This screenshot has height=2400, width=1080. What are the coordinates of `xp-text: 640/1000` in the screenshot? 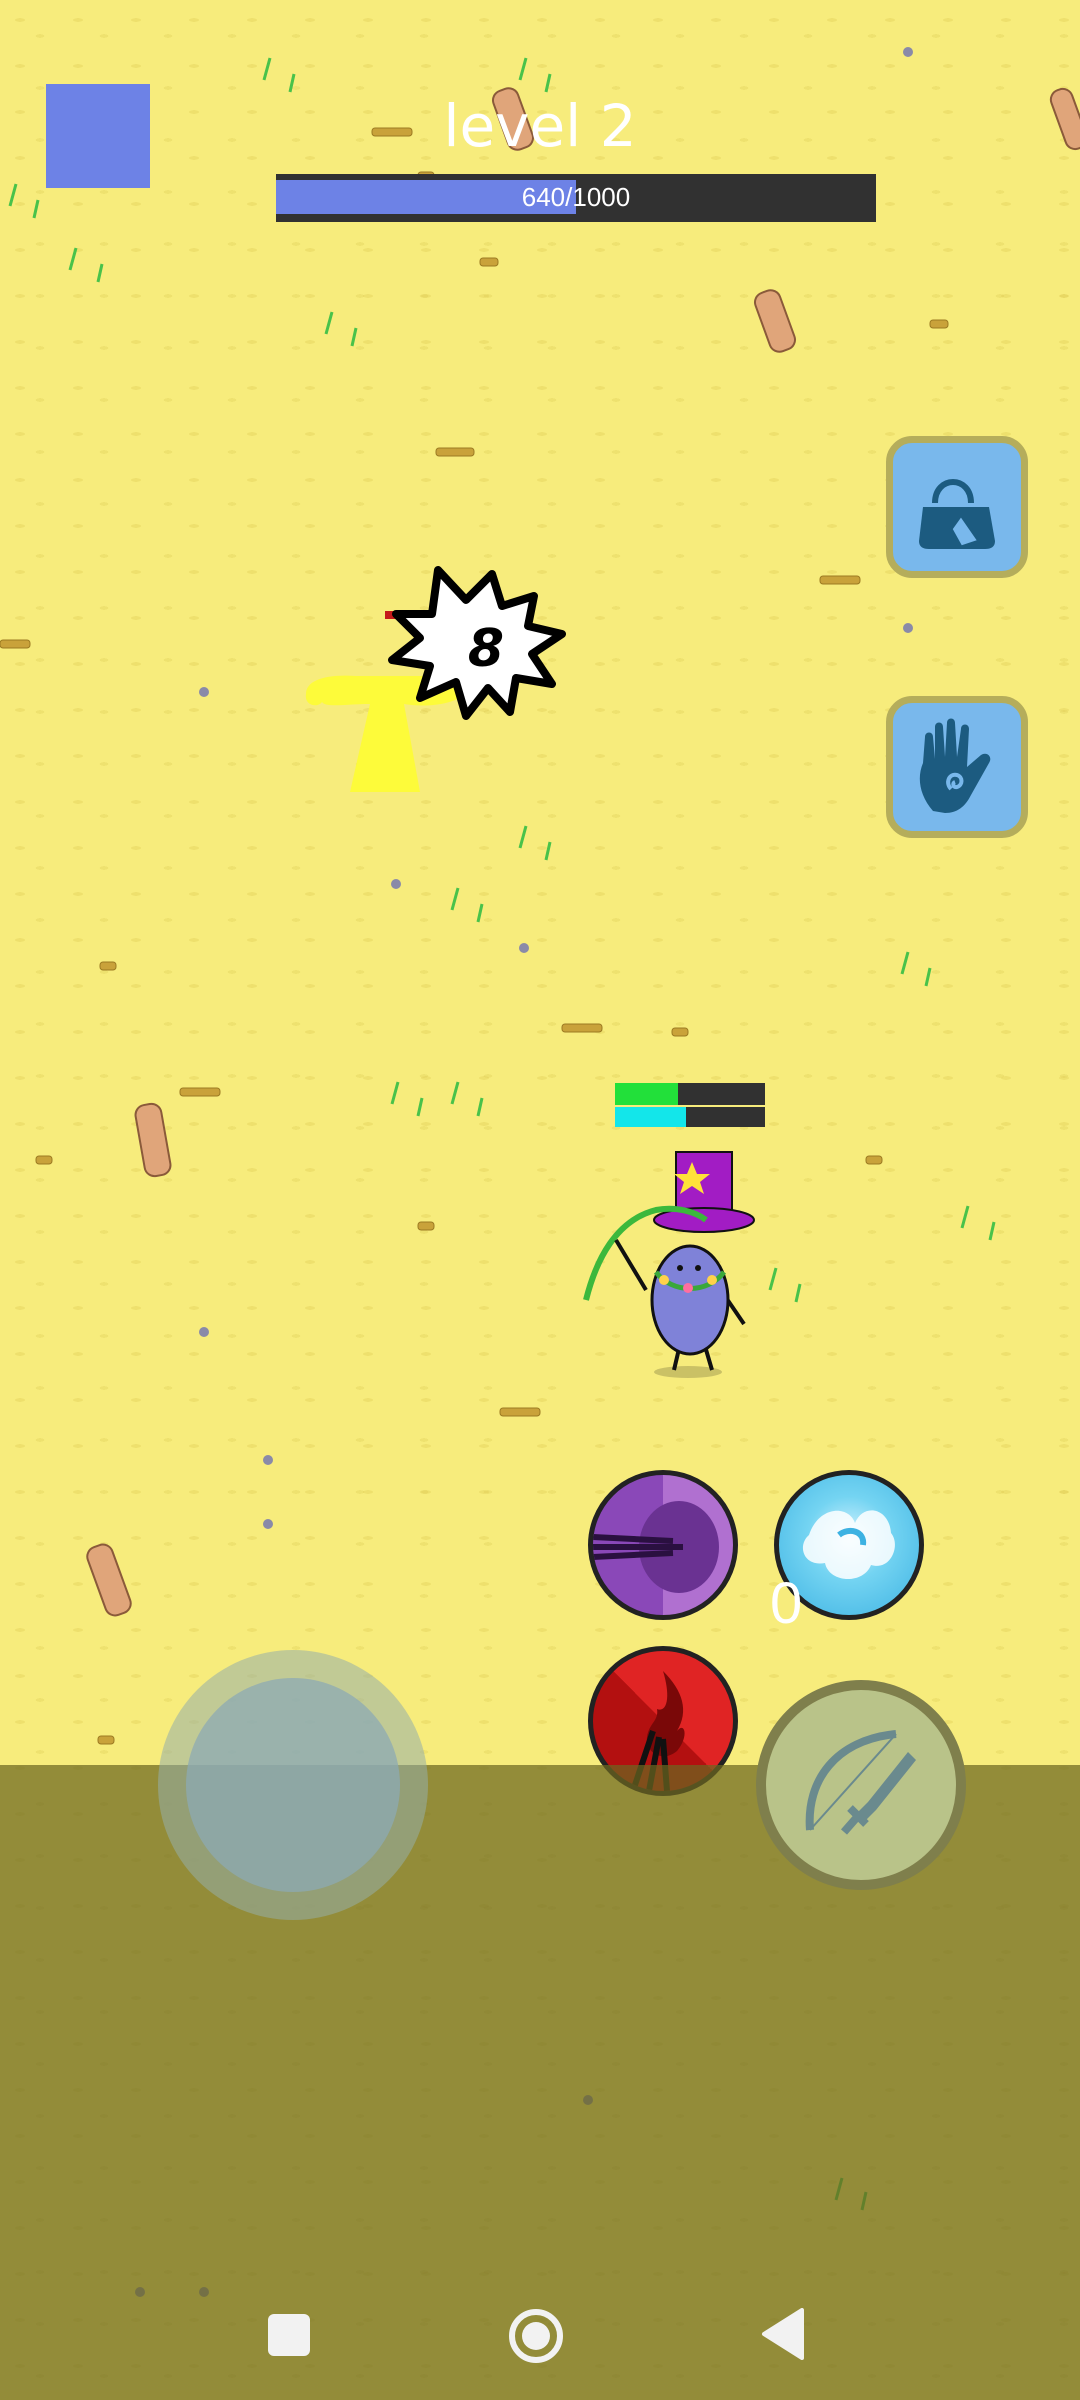 It's located at (576, 197).